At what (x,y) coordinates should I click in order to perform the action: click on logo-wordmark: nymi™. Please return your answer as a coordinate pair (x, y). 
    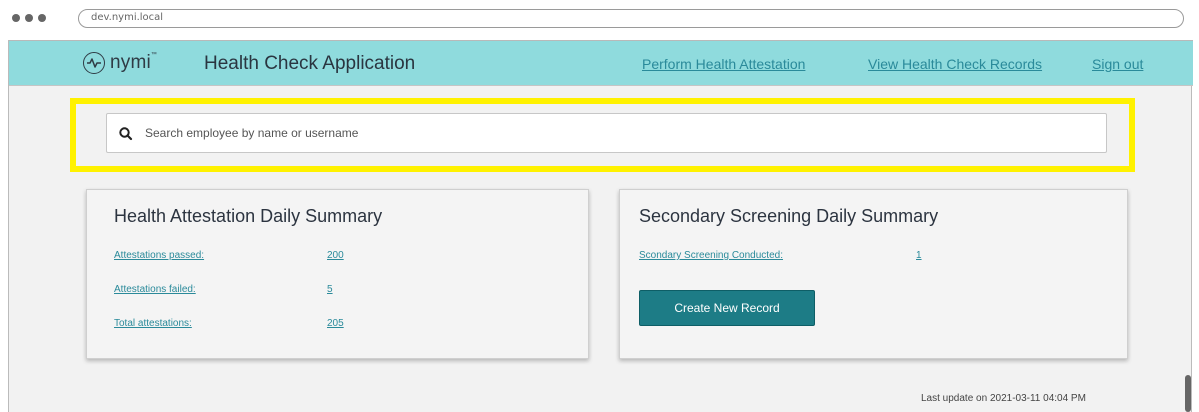
    Looking at the image, I should click on (134, 62).